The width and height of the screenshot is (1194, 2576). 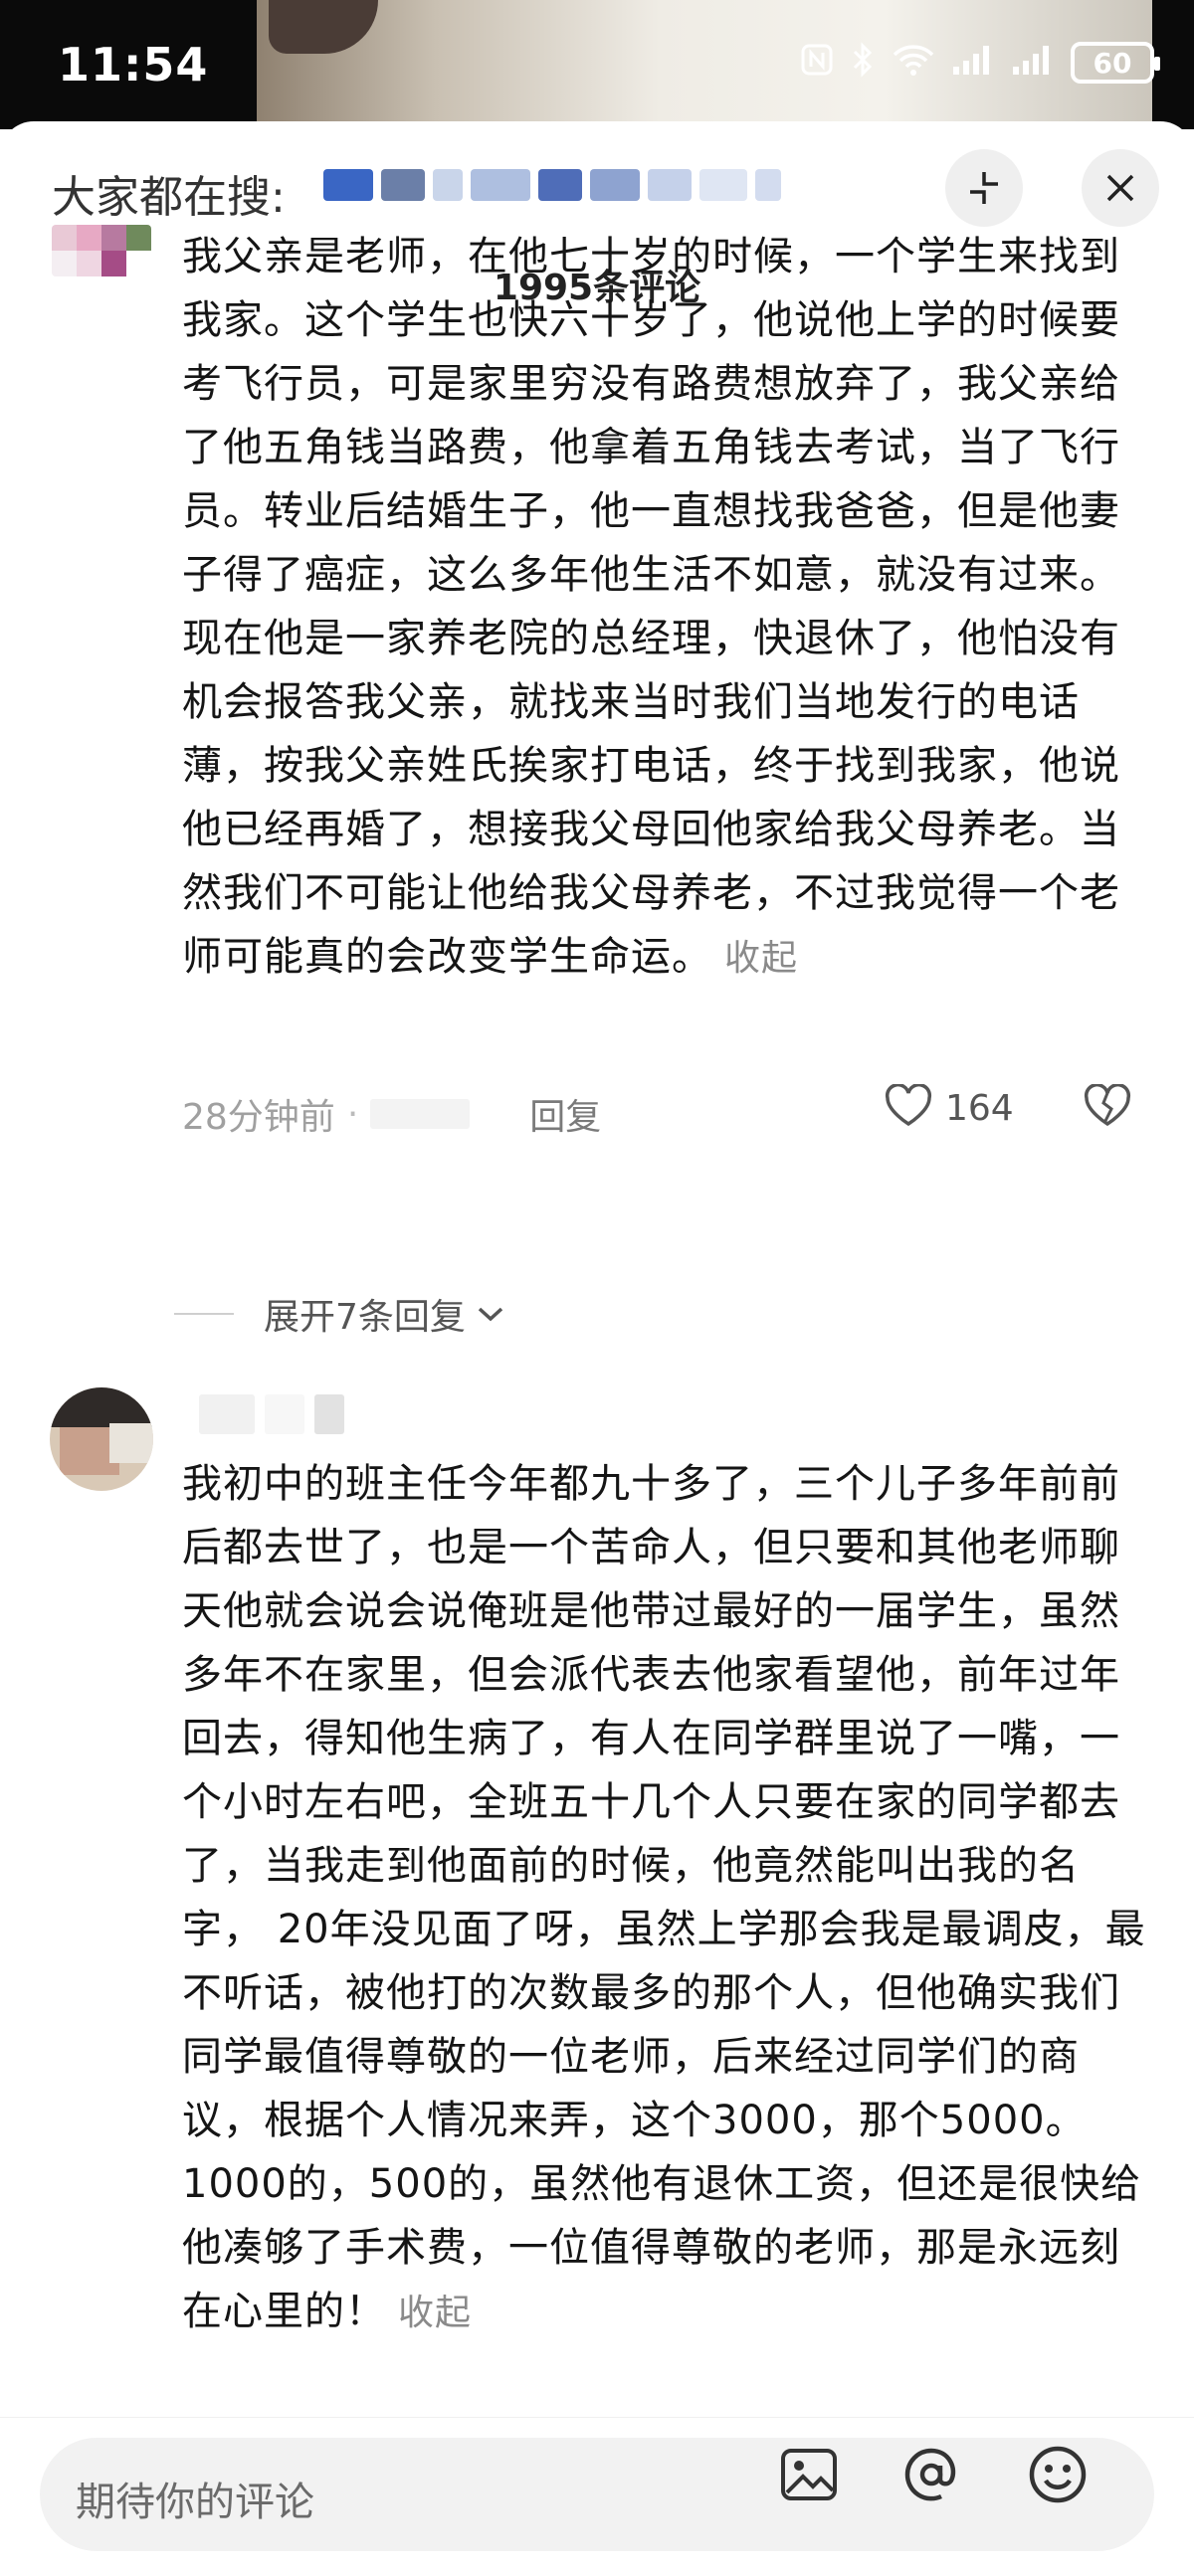 I want to click on comment-input: 期待你的评论, so click(x=597, y=2494).